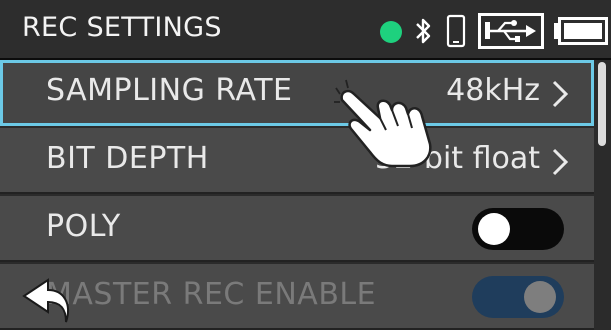  I want to click on menu-item-label: BIT DEPTH, so click(127, 158).